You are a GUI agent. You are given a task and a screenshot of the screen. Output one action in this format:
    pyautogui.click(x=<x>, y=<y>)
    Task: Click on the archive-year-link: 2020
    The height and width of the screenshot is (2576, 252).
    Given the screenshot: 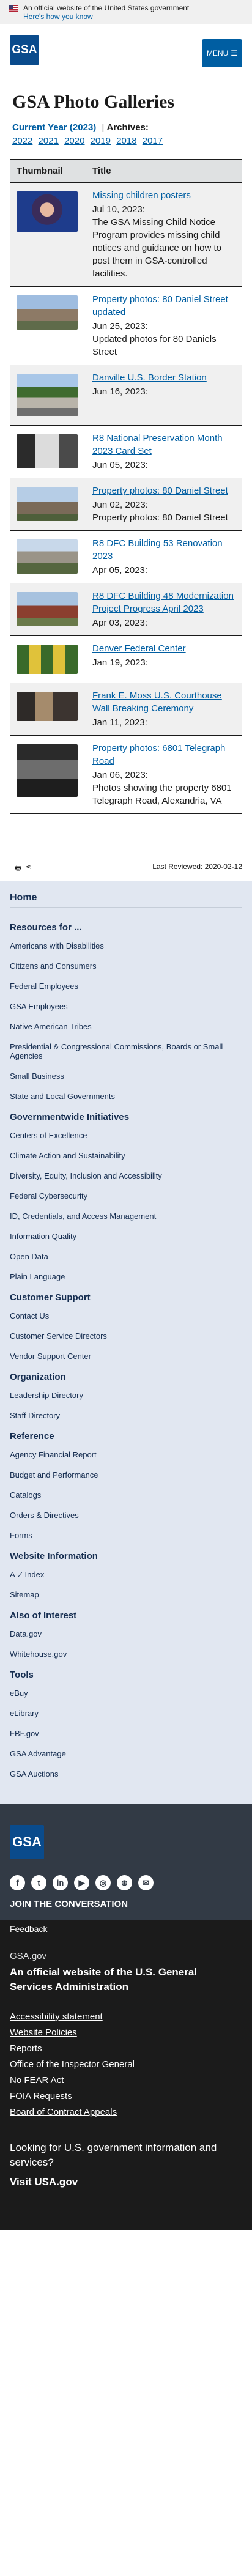 What is the action you would take?
    pyautogui.click(x=74, y=141)
    